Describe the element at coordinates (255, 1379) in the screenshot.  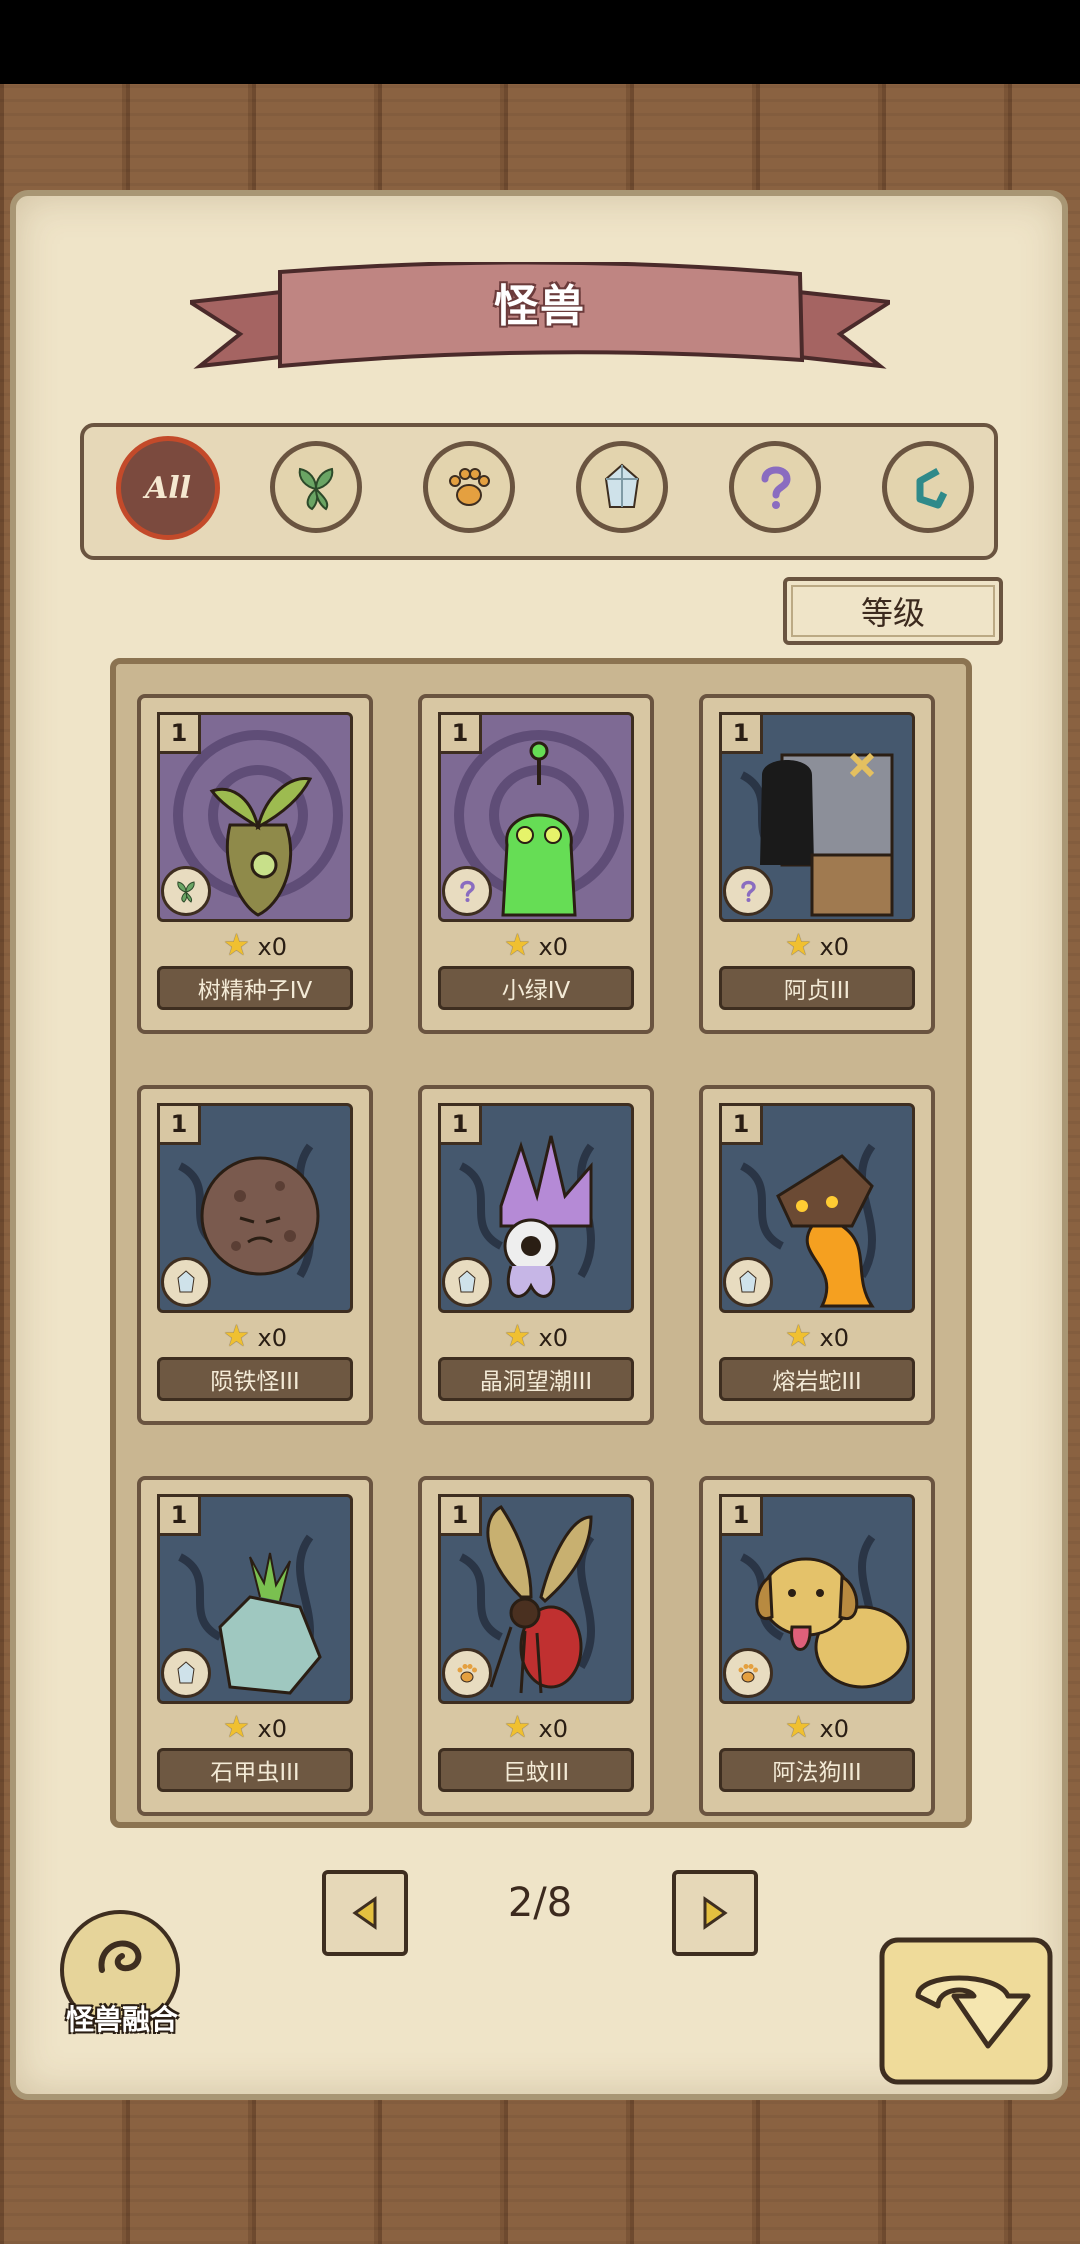
I see `monster-name: 陨铁怪III` at that location.